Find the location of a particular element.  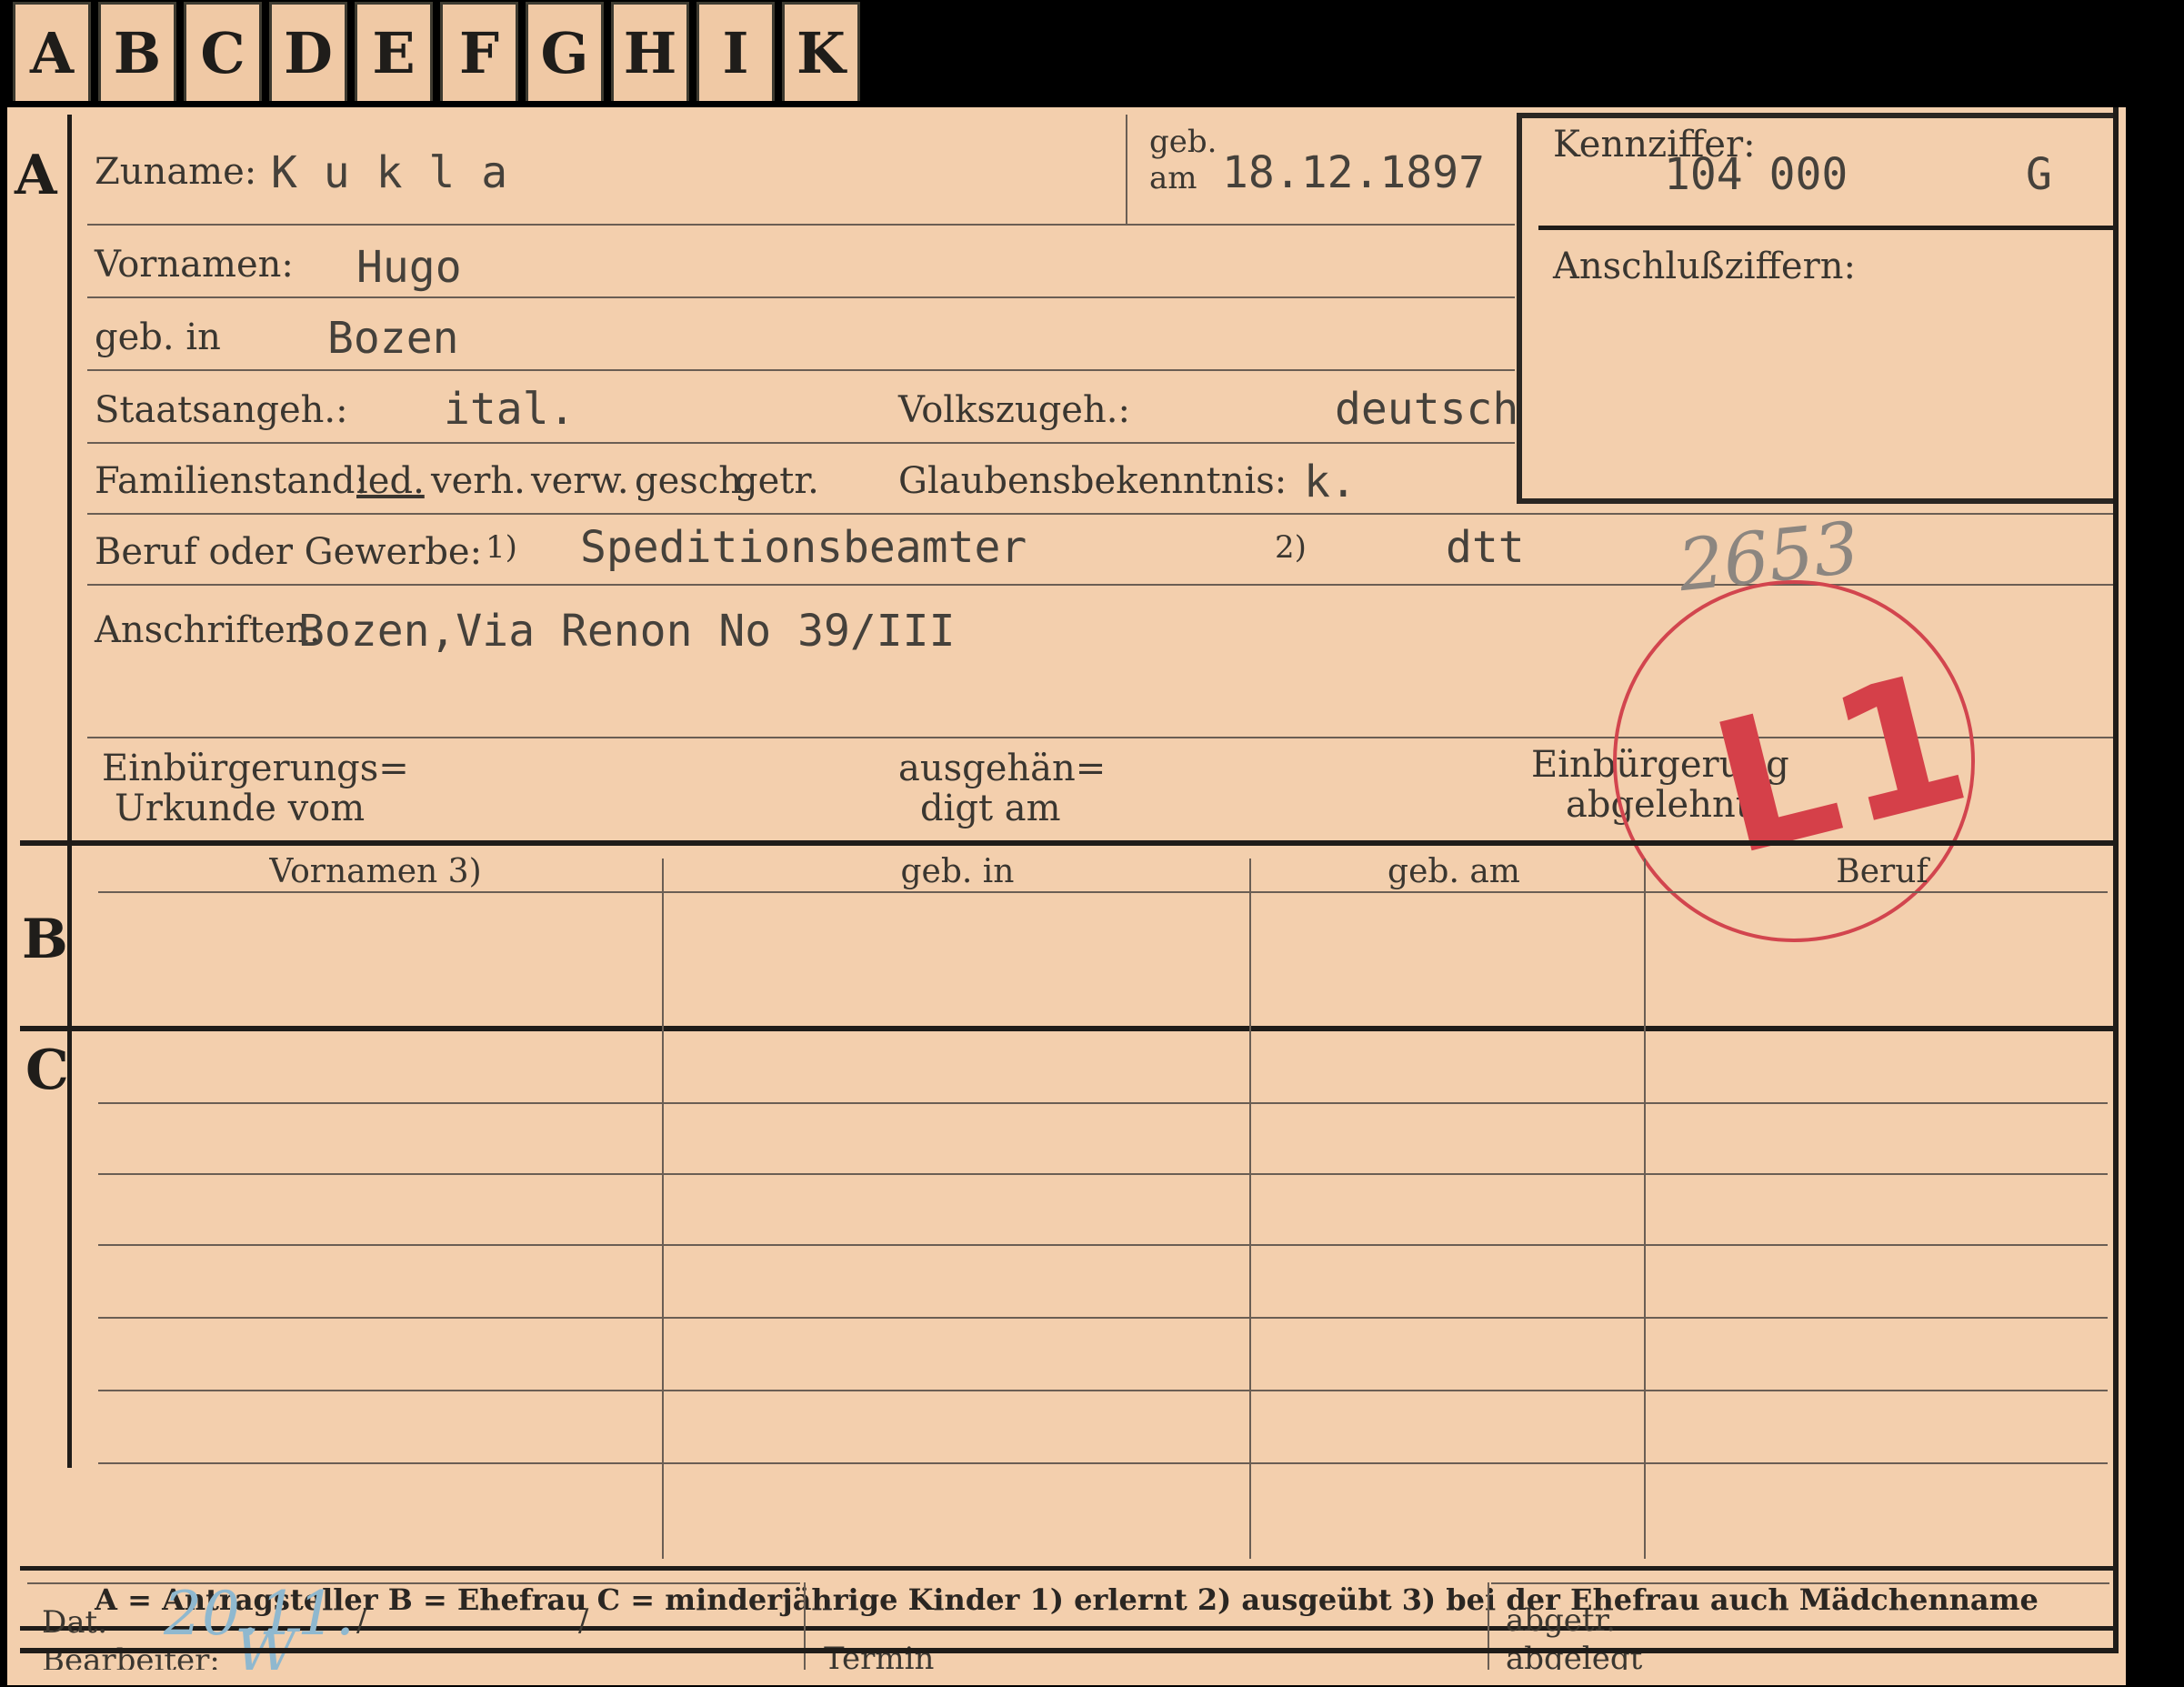

glaubens-label: Glaubensbekenntnis: is located at coordinates (1092, 481).